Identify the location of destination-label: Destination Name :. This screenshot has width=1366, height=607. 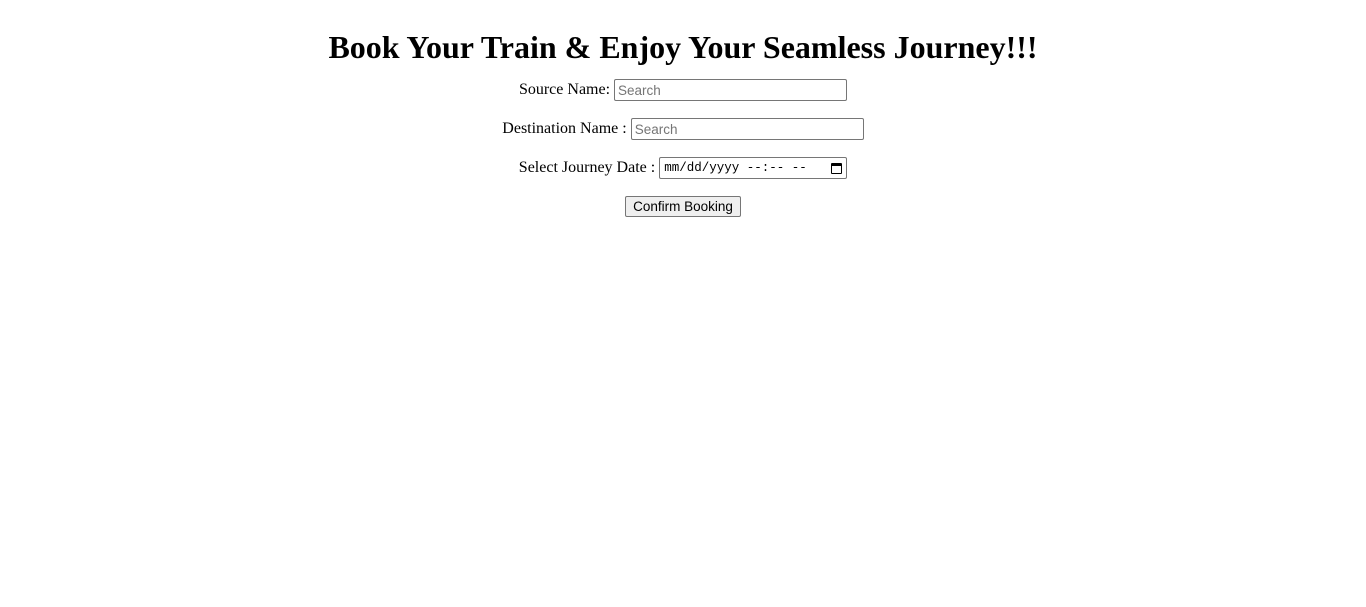
(564, 128).